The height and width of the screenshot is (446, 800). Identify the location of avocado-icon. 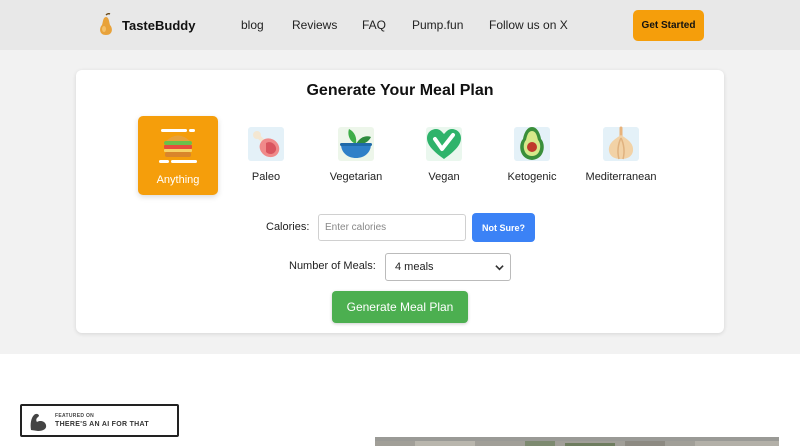
(532, 144).